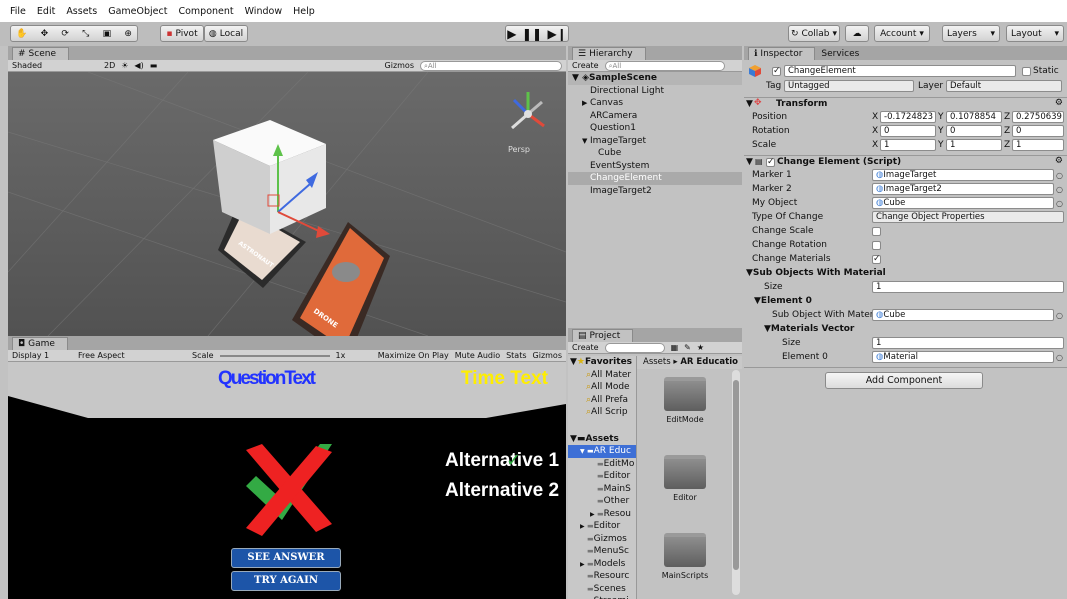 The width and height of the screenshot is (1067, 599). I want to click on scale-slider, so click(274, 355).